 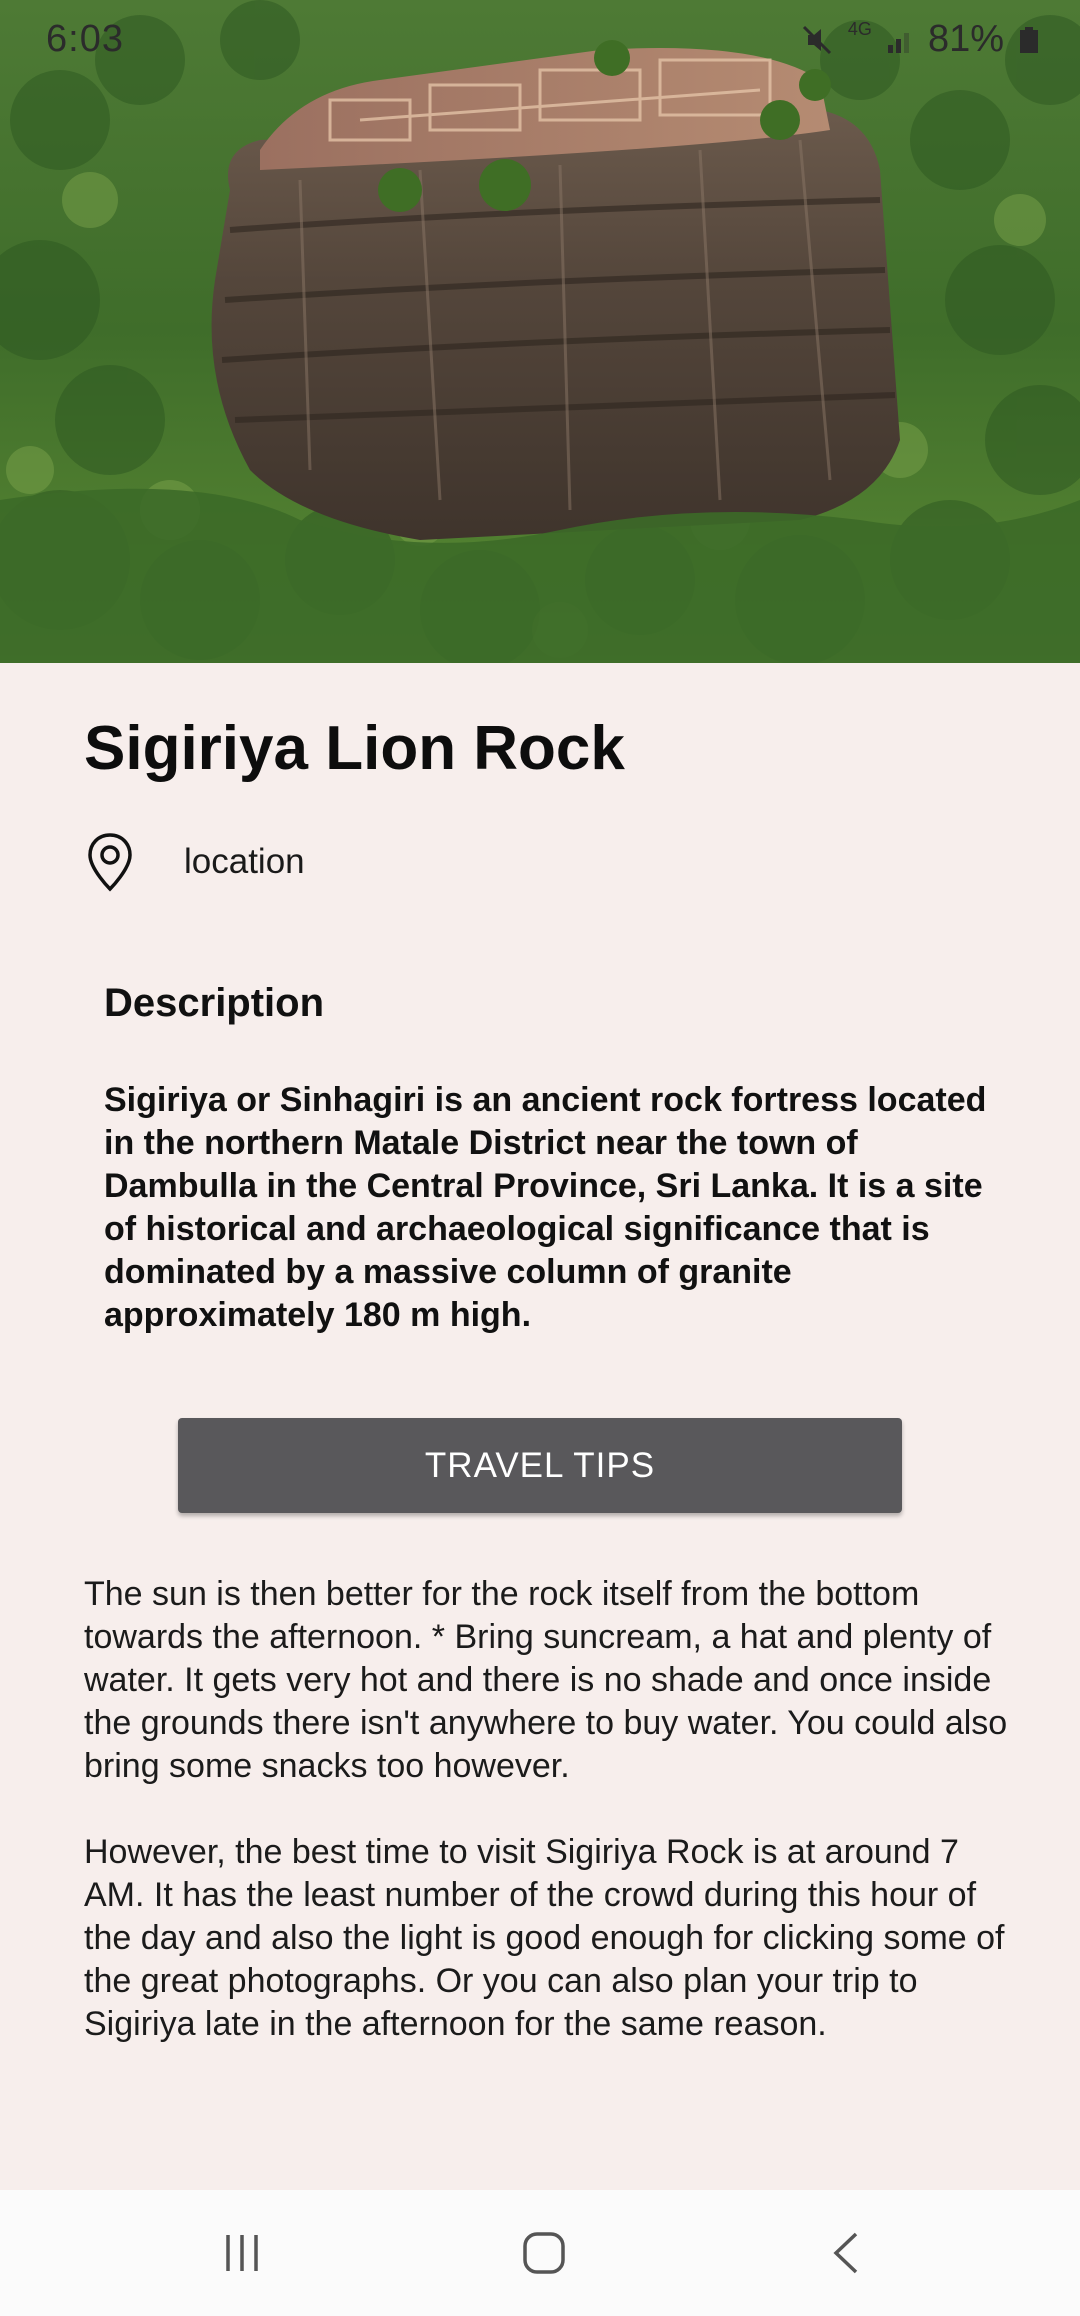 What do you see at coordinates (1029, 40) in the screenshot?
I see `battery-icon` at bounding box center [1029, 40].